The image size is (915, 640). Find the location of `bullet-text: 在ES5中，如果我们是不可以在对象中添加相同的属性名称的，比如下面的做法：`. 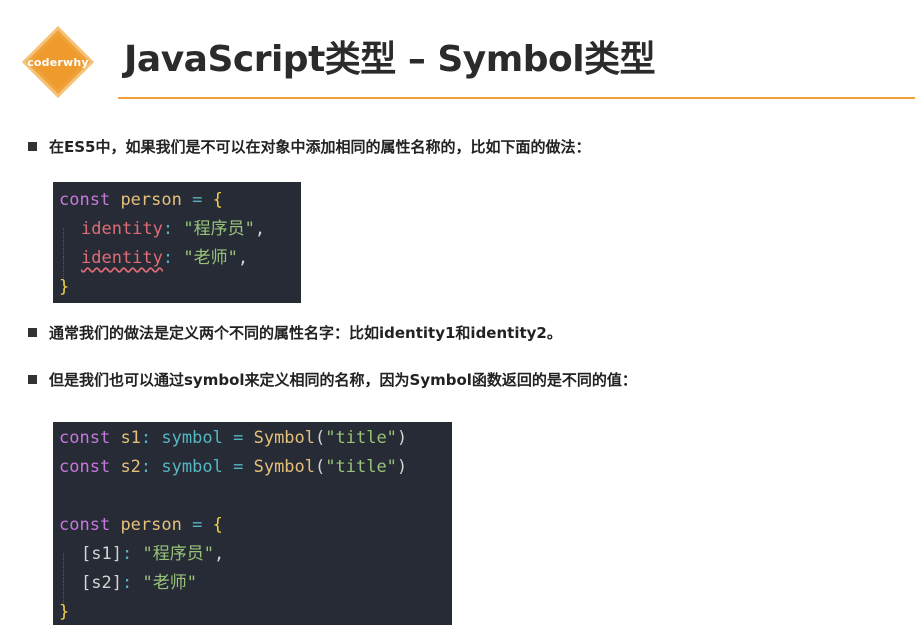

bullet-text: 在ES5中，如果我们是不可以在对象中添加相同的属性名称的，比如下面的做法： is located at coordinates (320, 147).